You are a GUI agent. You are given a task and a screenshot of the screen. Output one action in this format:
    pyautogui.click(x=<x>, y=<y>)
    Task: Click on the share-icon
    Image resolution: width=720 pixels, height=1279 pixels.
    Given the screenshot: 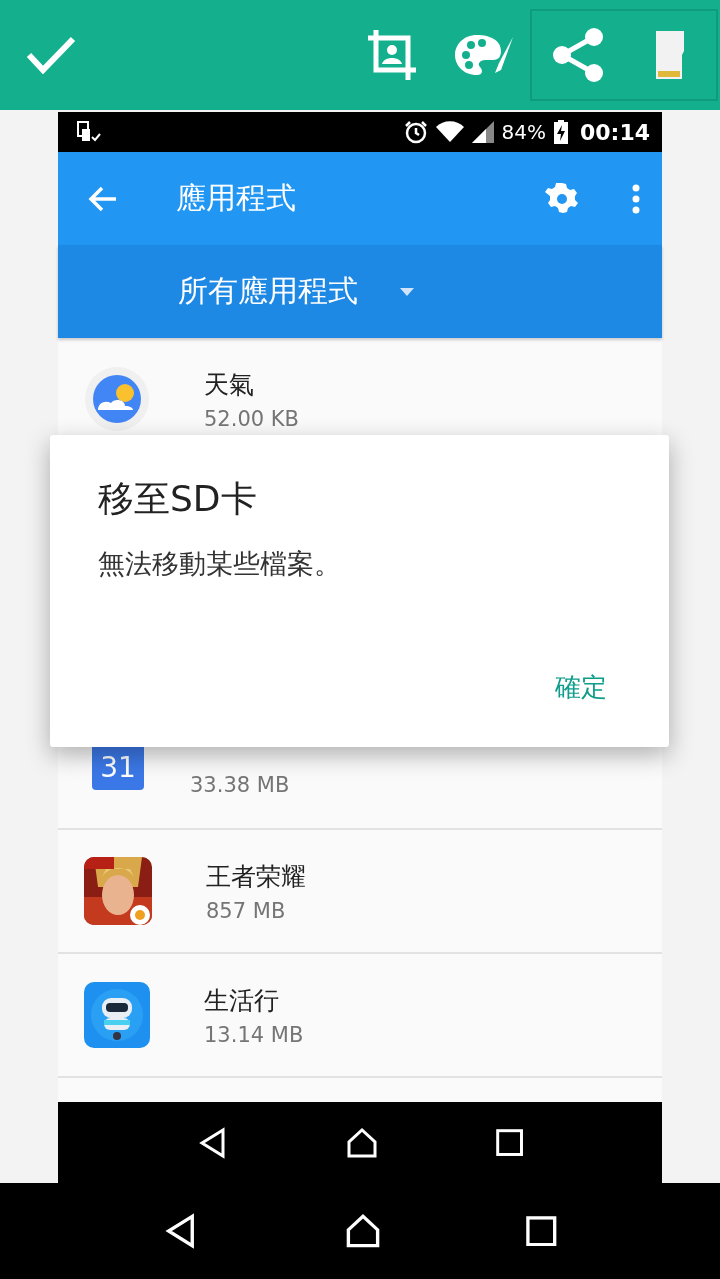 What is the action you would take?
    pyautogui.click(x=578, y=55)
    